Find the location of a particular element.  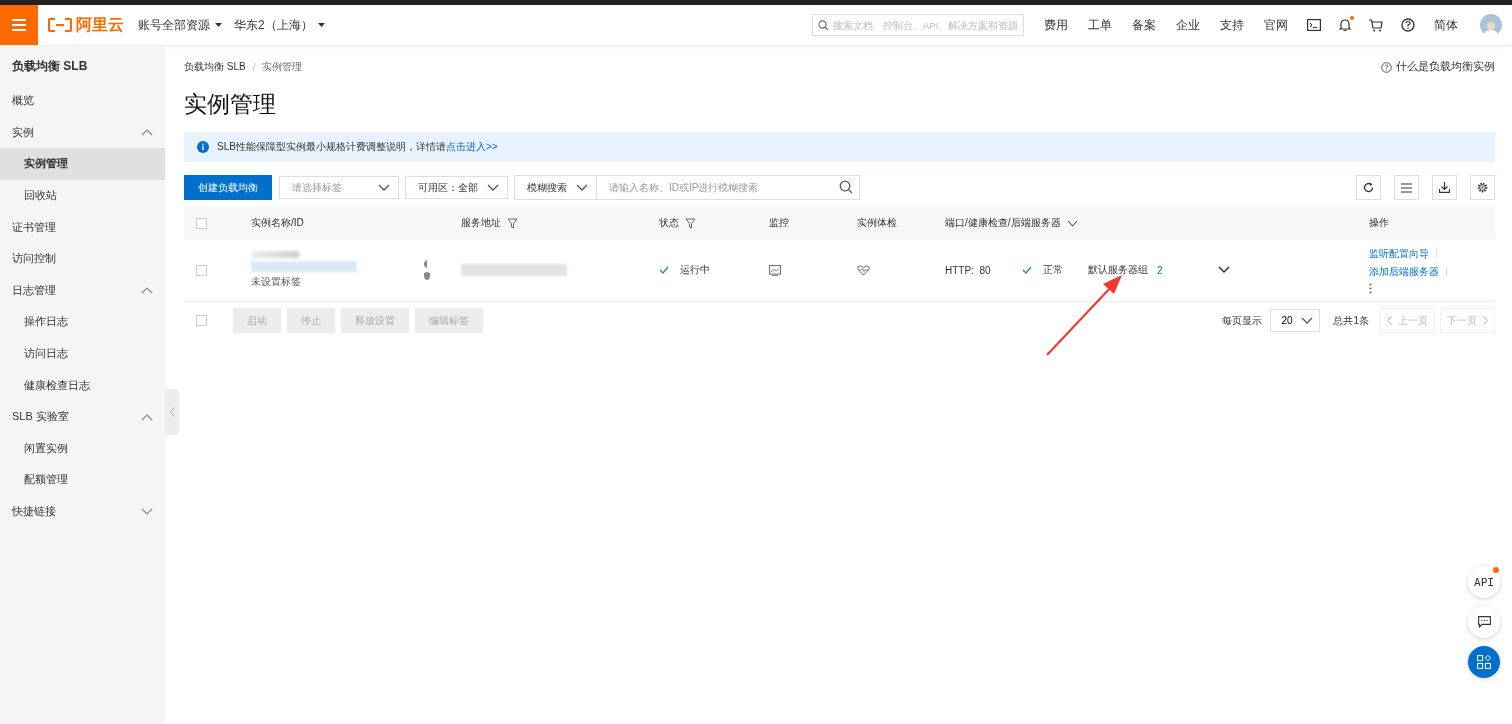

menu-button is located at coordinates (19, 25).